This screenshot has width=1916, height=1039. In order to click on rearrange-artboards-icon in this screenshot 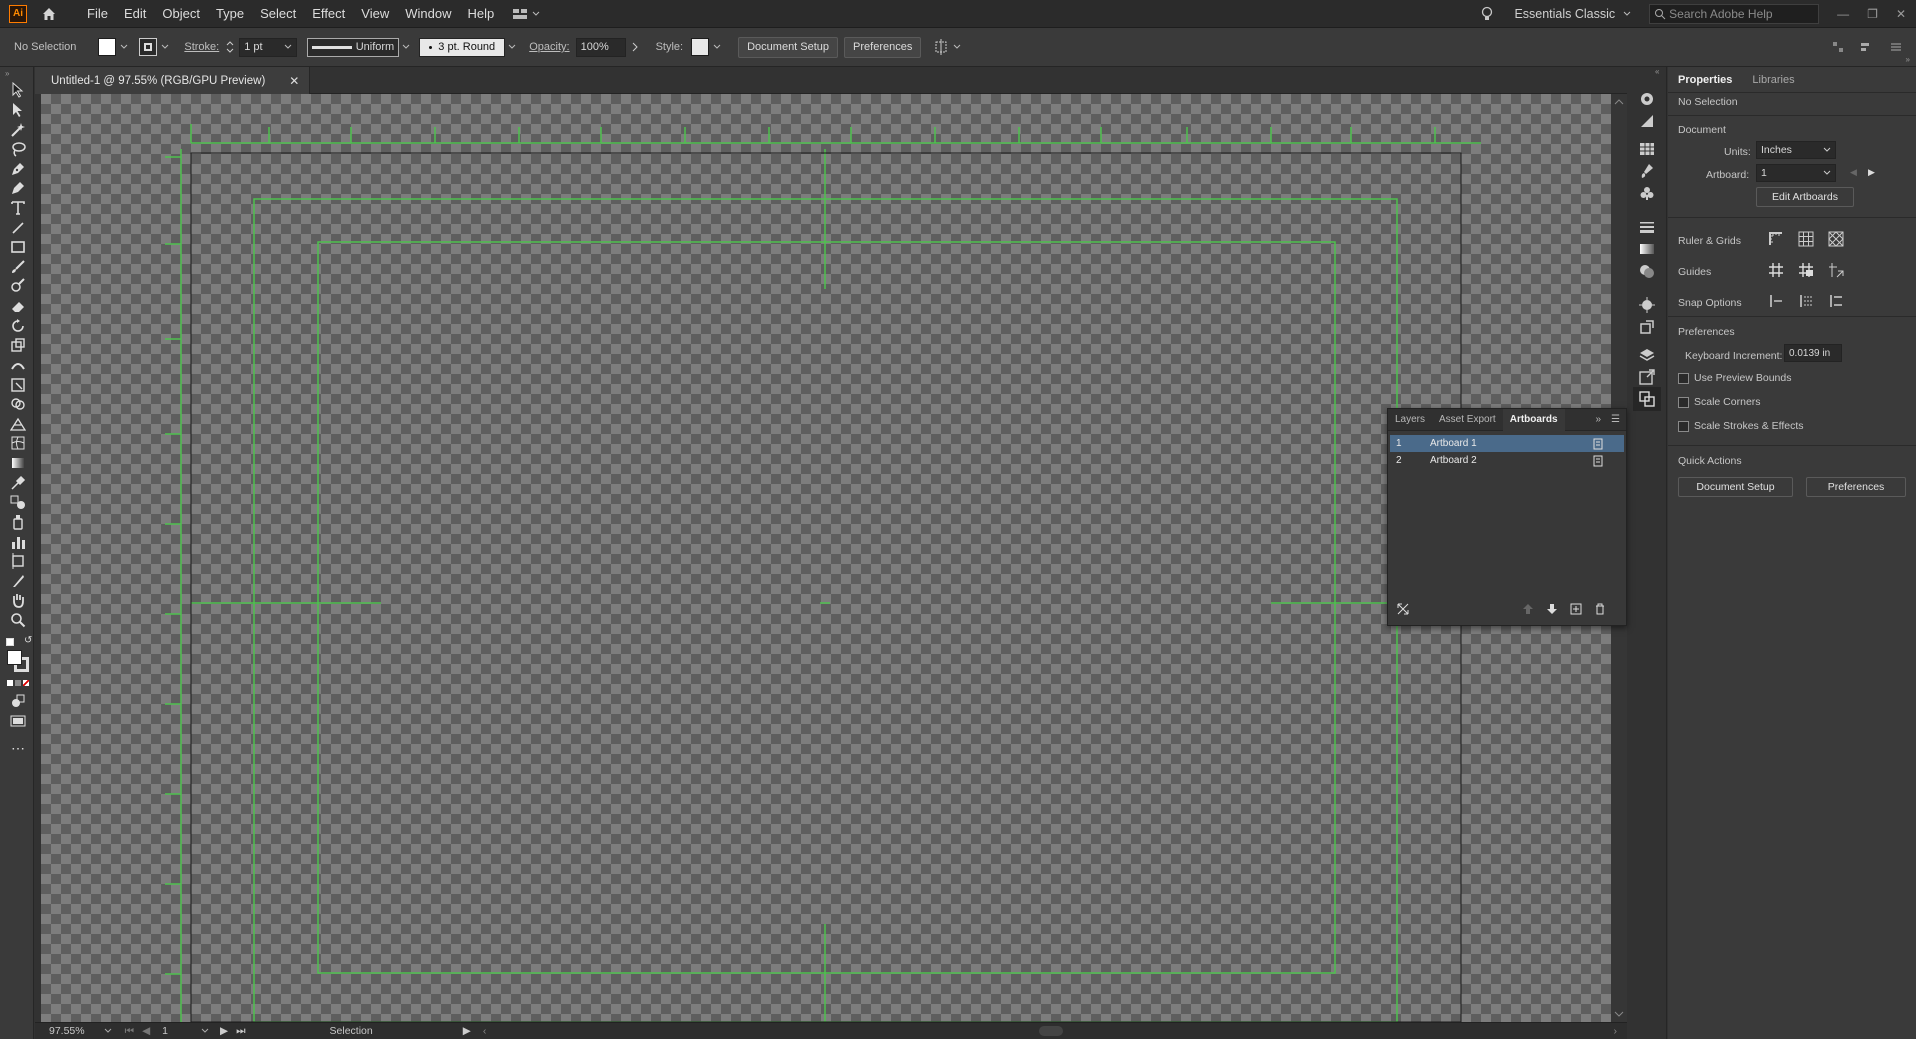, I will do `click(1403, 609)`.